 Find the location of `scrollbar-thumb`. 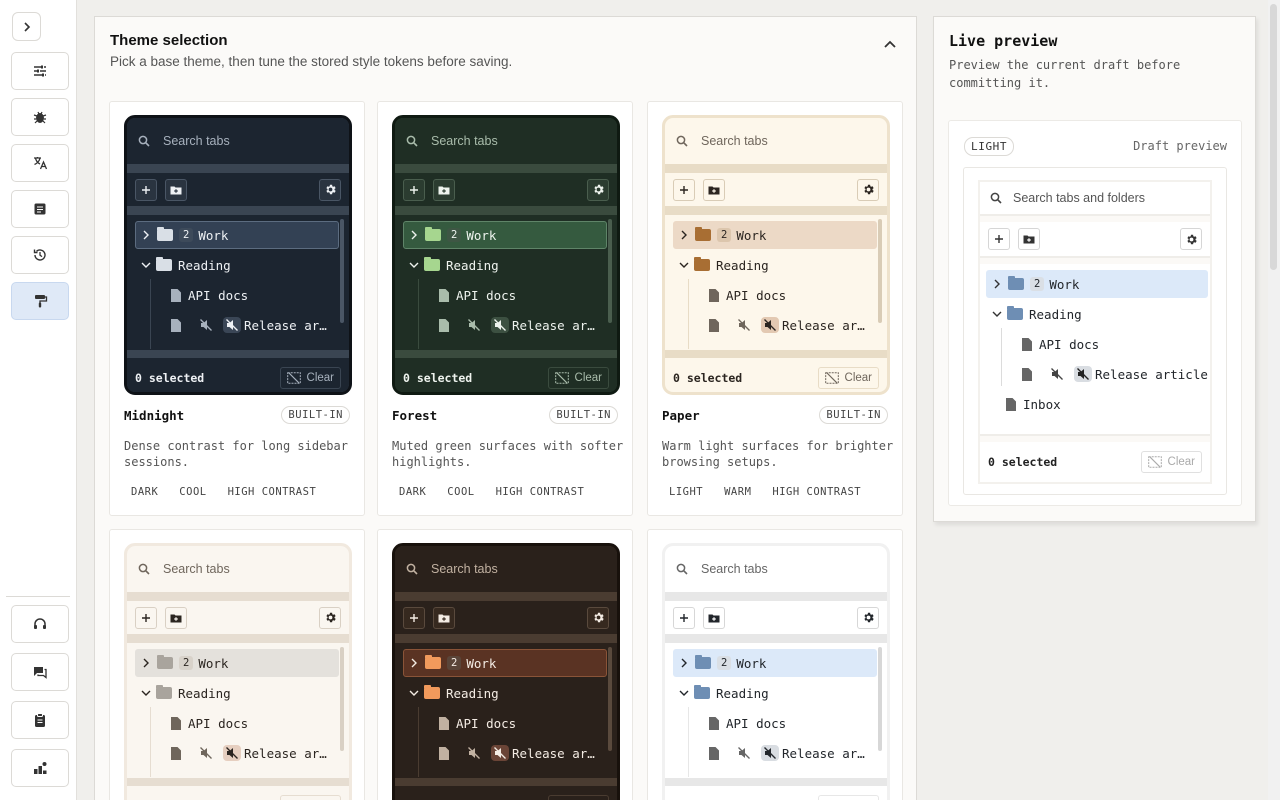

scrollbar-thumb is located at coordinates (1273, 137).